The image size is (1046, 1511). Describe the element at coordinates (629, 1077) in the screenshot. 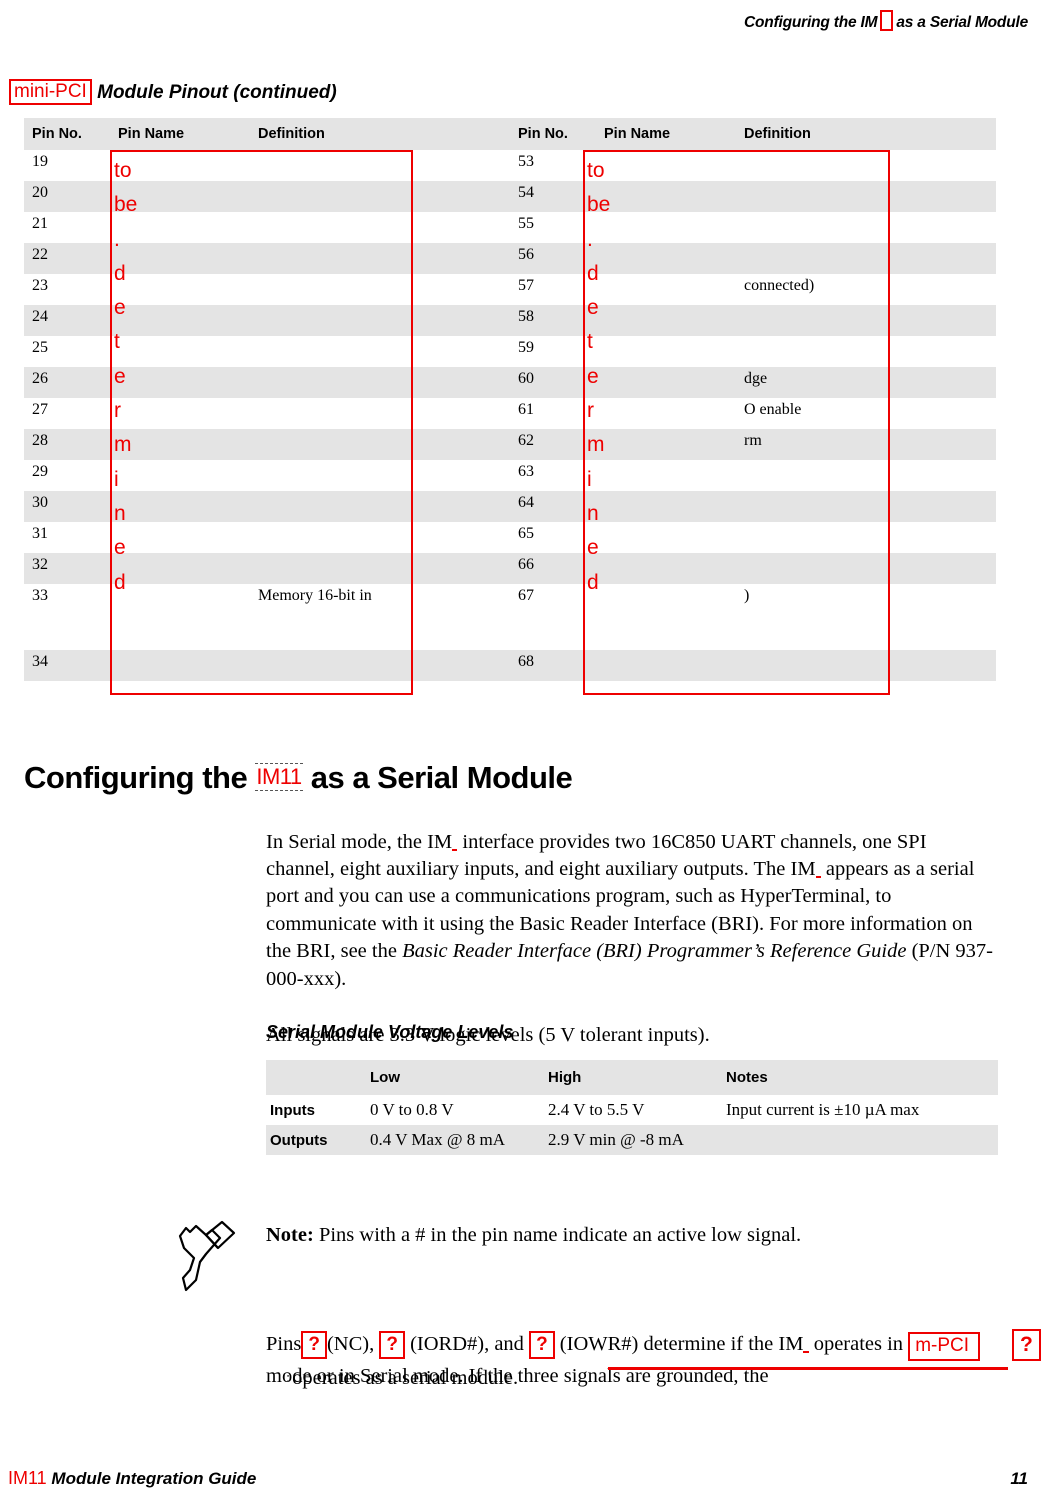

I see `col-header-high: High` at that location.